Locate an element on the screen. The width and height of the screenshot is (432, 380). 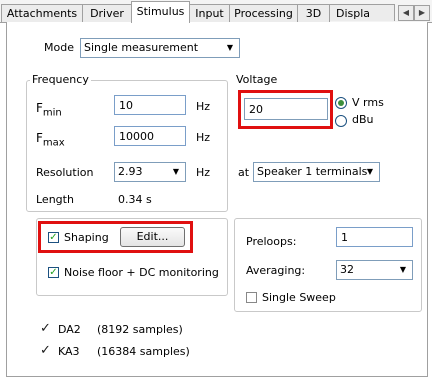
voltage-group-title: Voltage is located at coordinates (257, 79).